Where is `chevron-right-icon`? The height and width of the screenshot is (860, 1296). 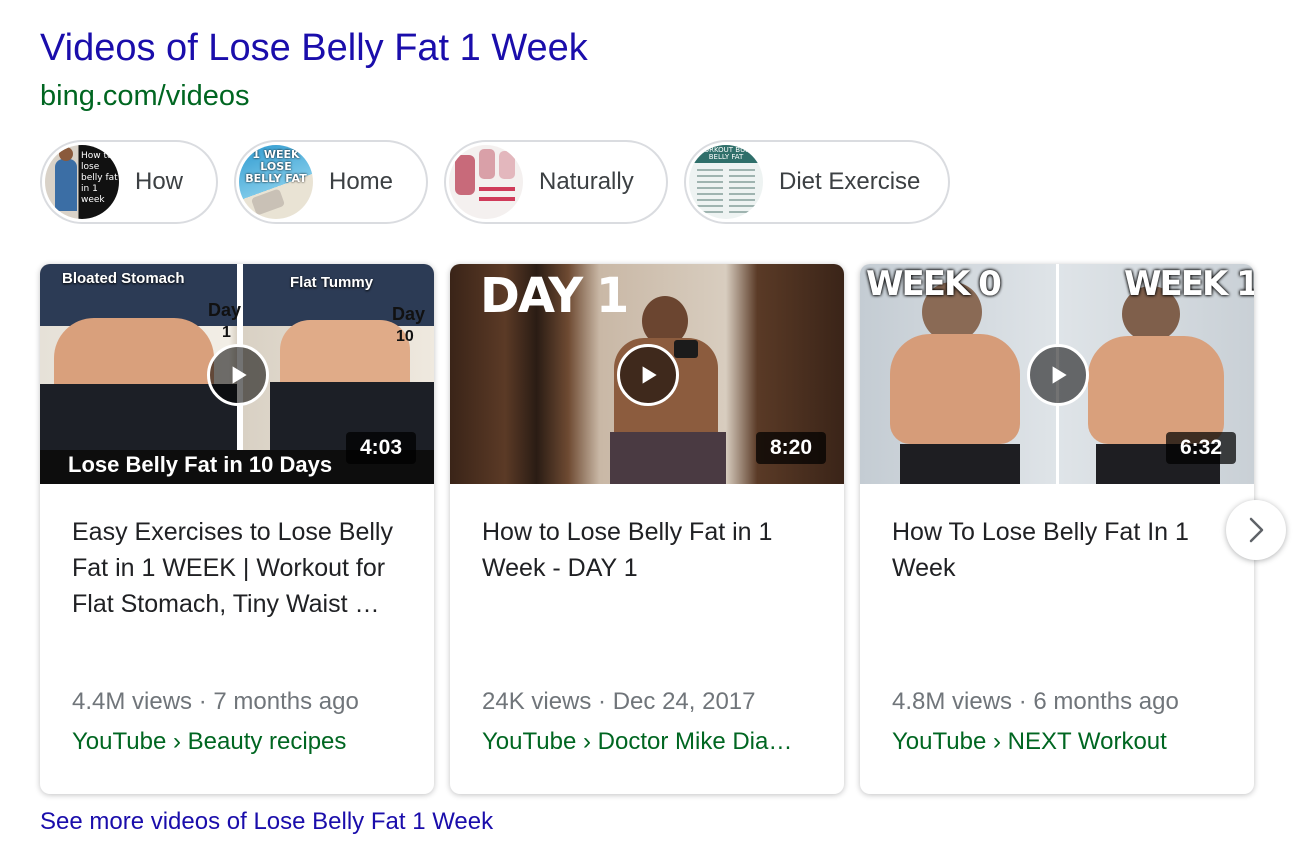 chevron-right-icon is located at coordinates (1256, 530).